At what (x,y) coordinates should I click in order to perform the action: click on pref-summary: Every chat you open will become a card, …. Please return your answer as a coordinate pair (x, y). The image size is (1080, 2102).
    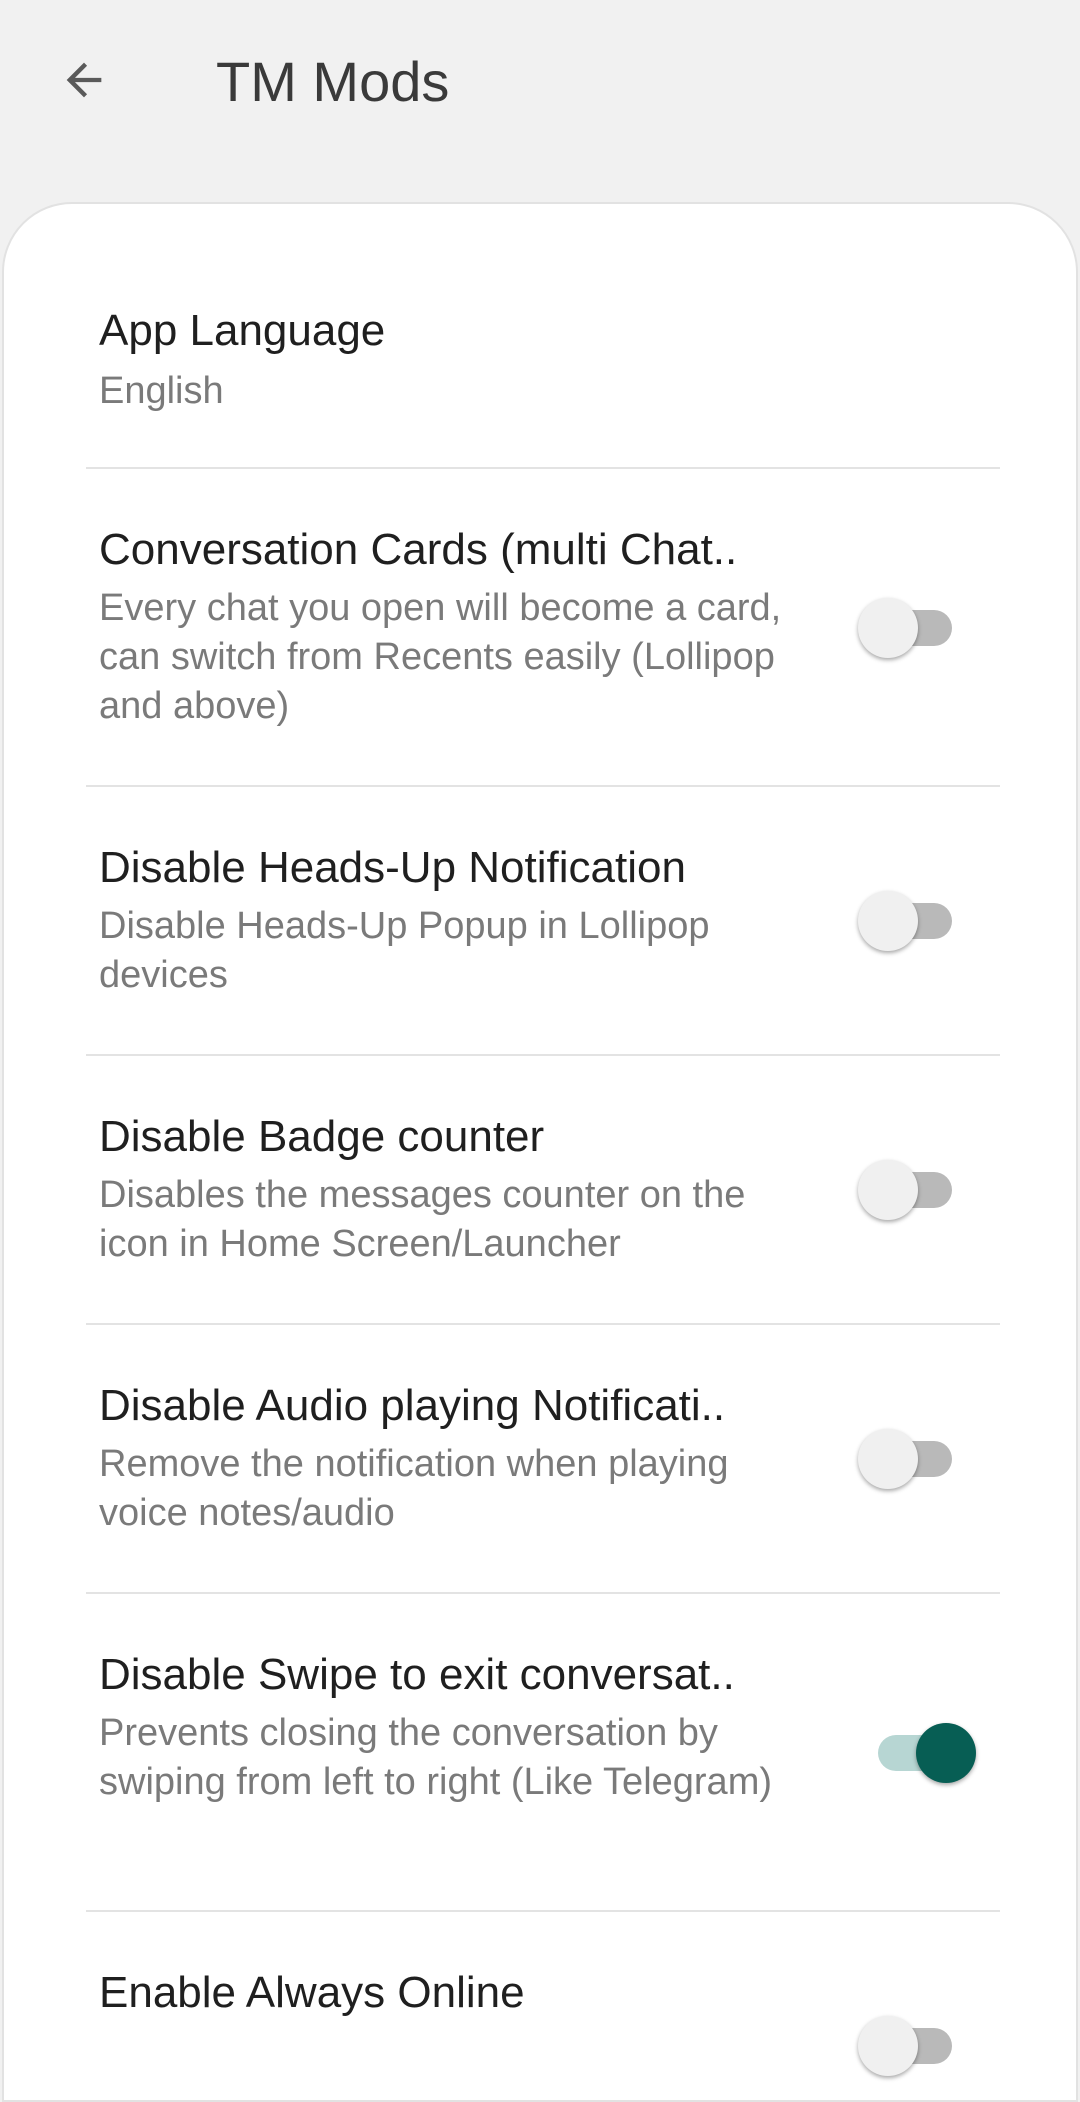
    Looking at the image, I should click on (440, 657).